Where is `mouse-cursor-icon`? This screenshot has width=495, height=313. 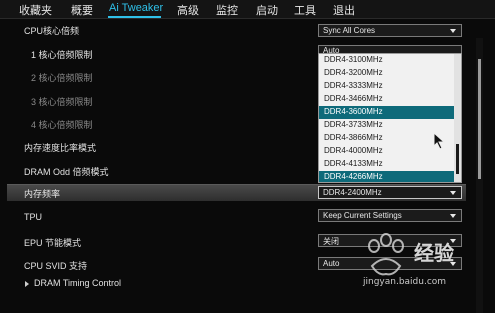 mouse-cursor-icon is located at coordinates (439, 141).